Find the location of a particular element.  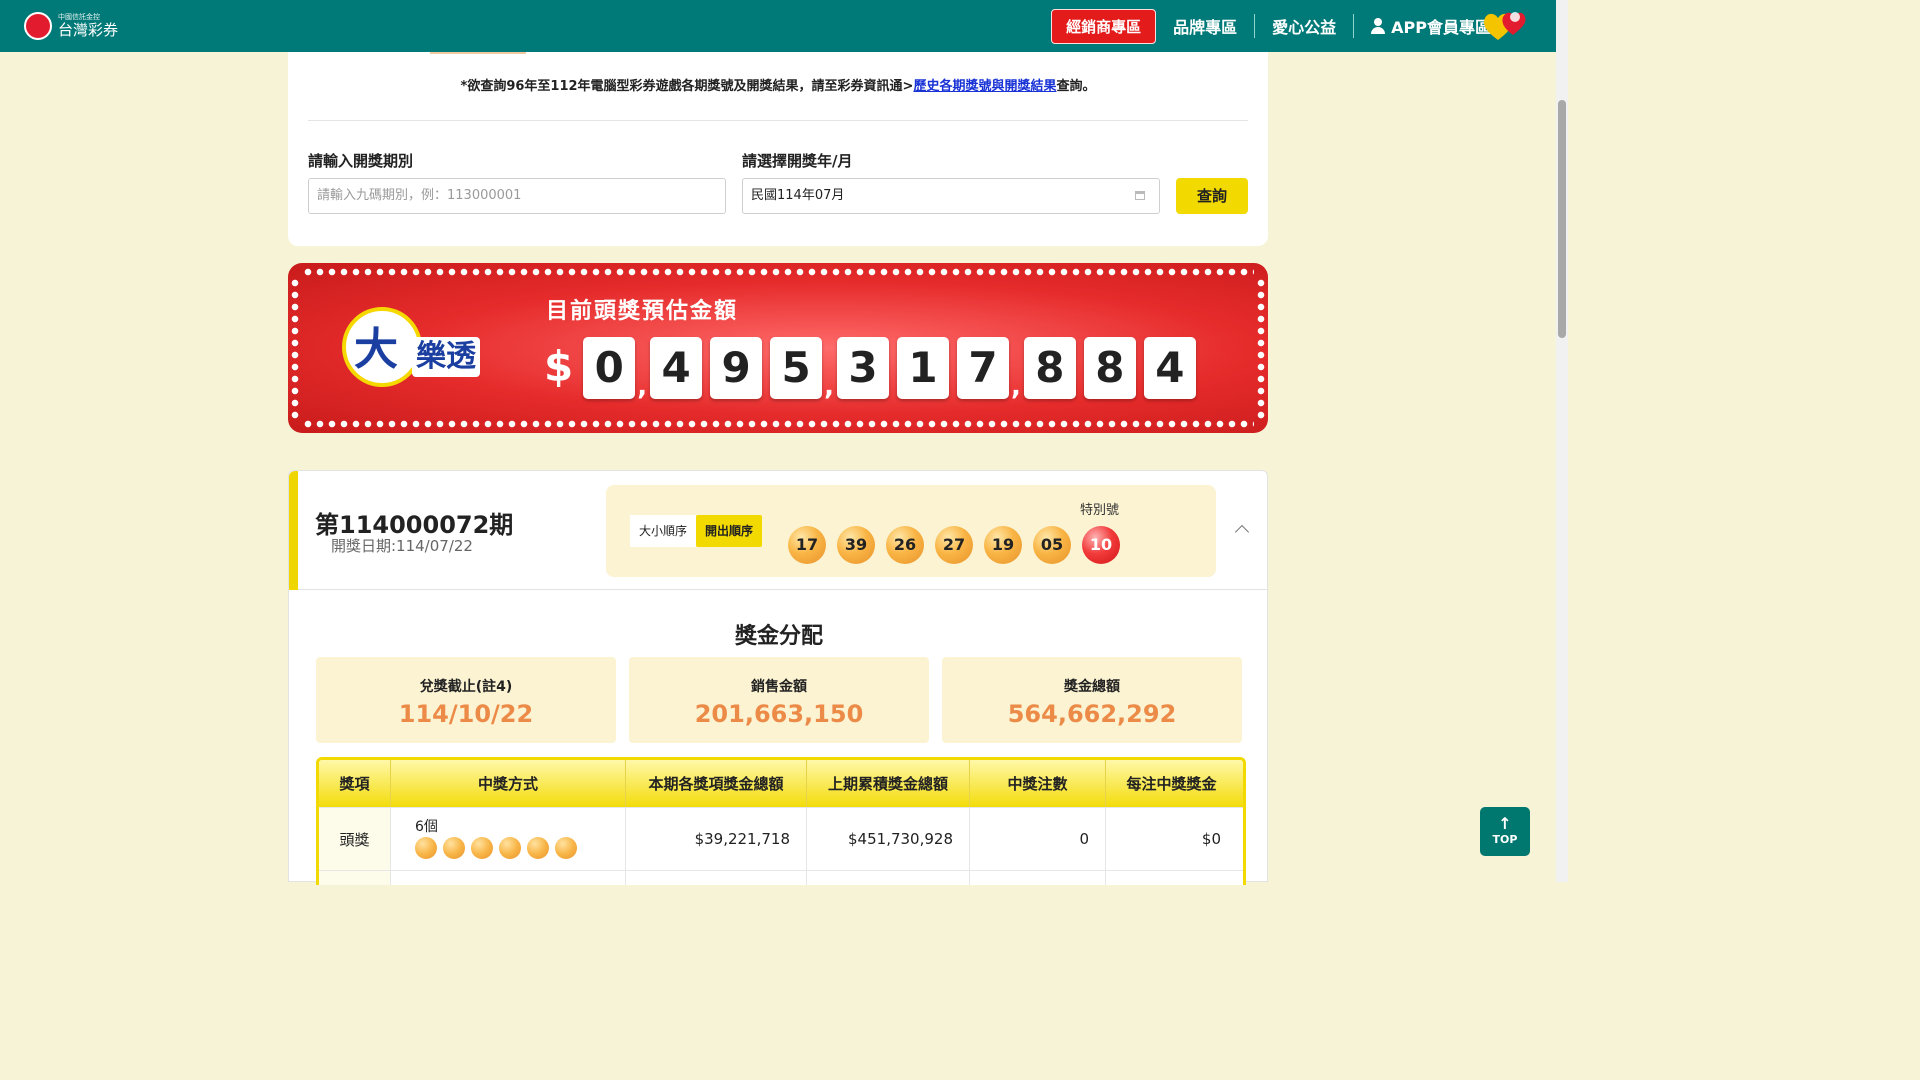

table-header-row: 獎項 中獎方式 本期各獎項獎金總額 上期累積獎金總額 中獎注數 每注中獎獎金 is located at coordinates (781, 783).